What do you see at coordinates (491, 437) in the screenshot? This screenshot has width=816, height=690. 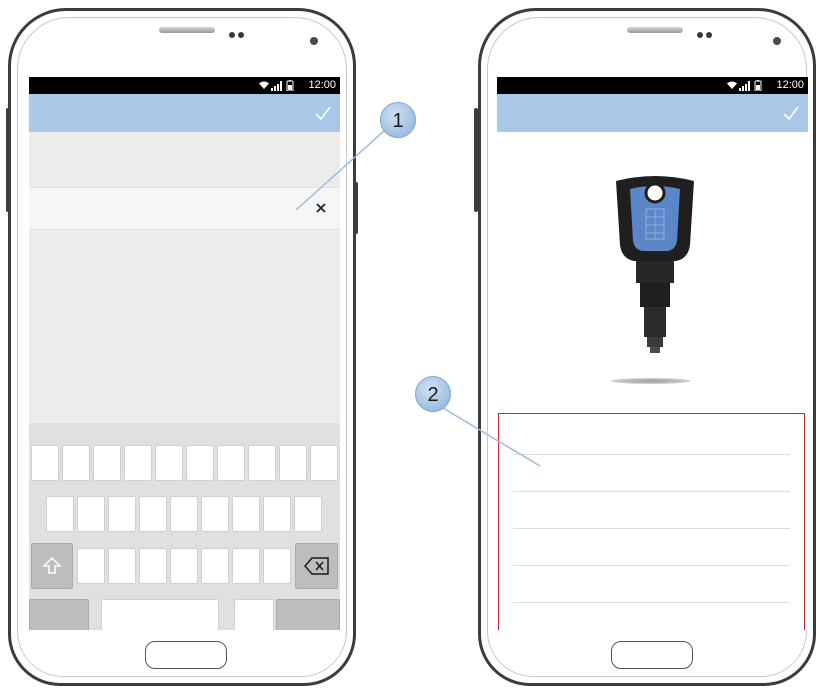 I see `callout-2-leader` at bounding box center [491, 437].